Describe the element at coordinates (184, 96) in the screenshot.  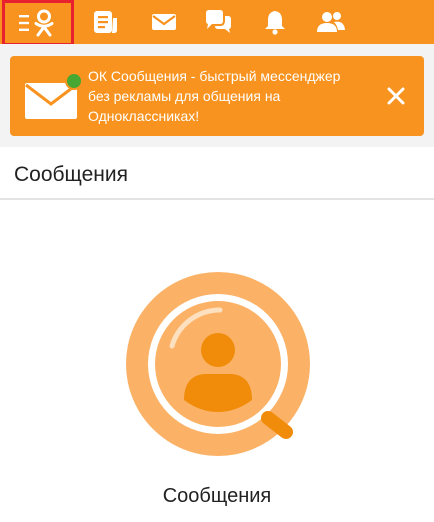
I see `banner-line-2: без рекламы для общения на` at that location.